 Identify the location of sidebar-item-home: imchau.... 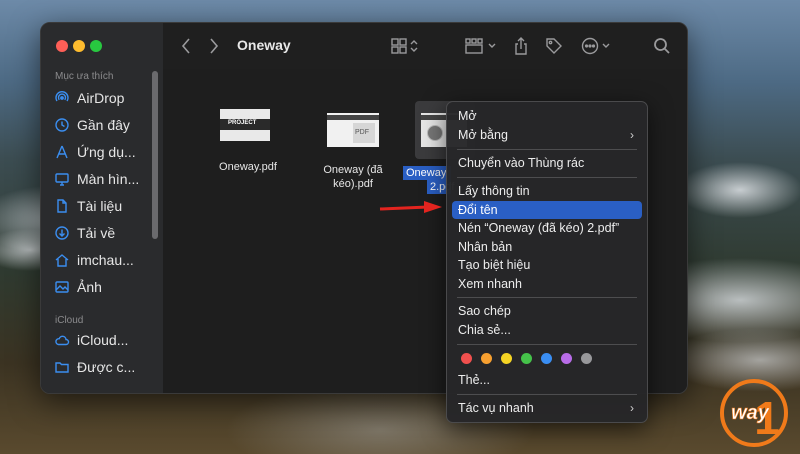
(105, 260).